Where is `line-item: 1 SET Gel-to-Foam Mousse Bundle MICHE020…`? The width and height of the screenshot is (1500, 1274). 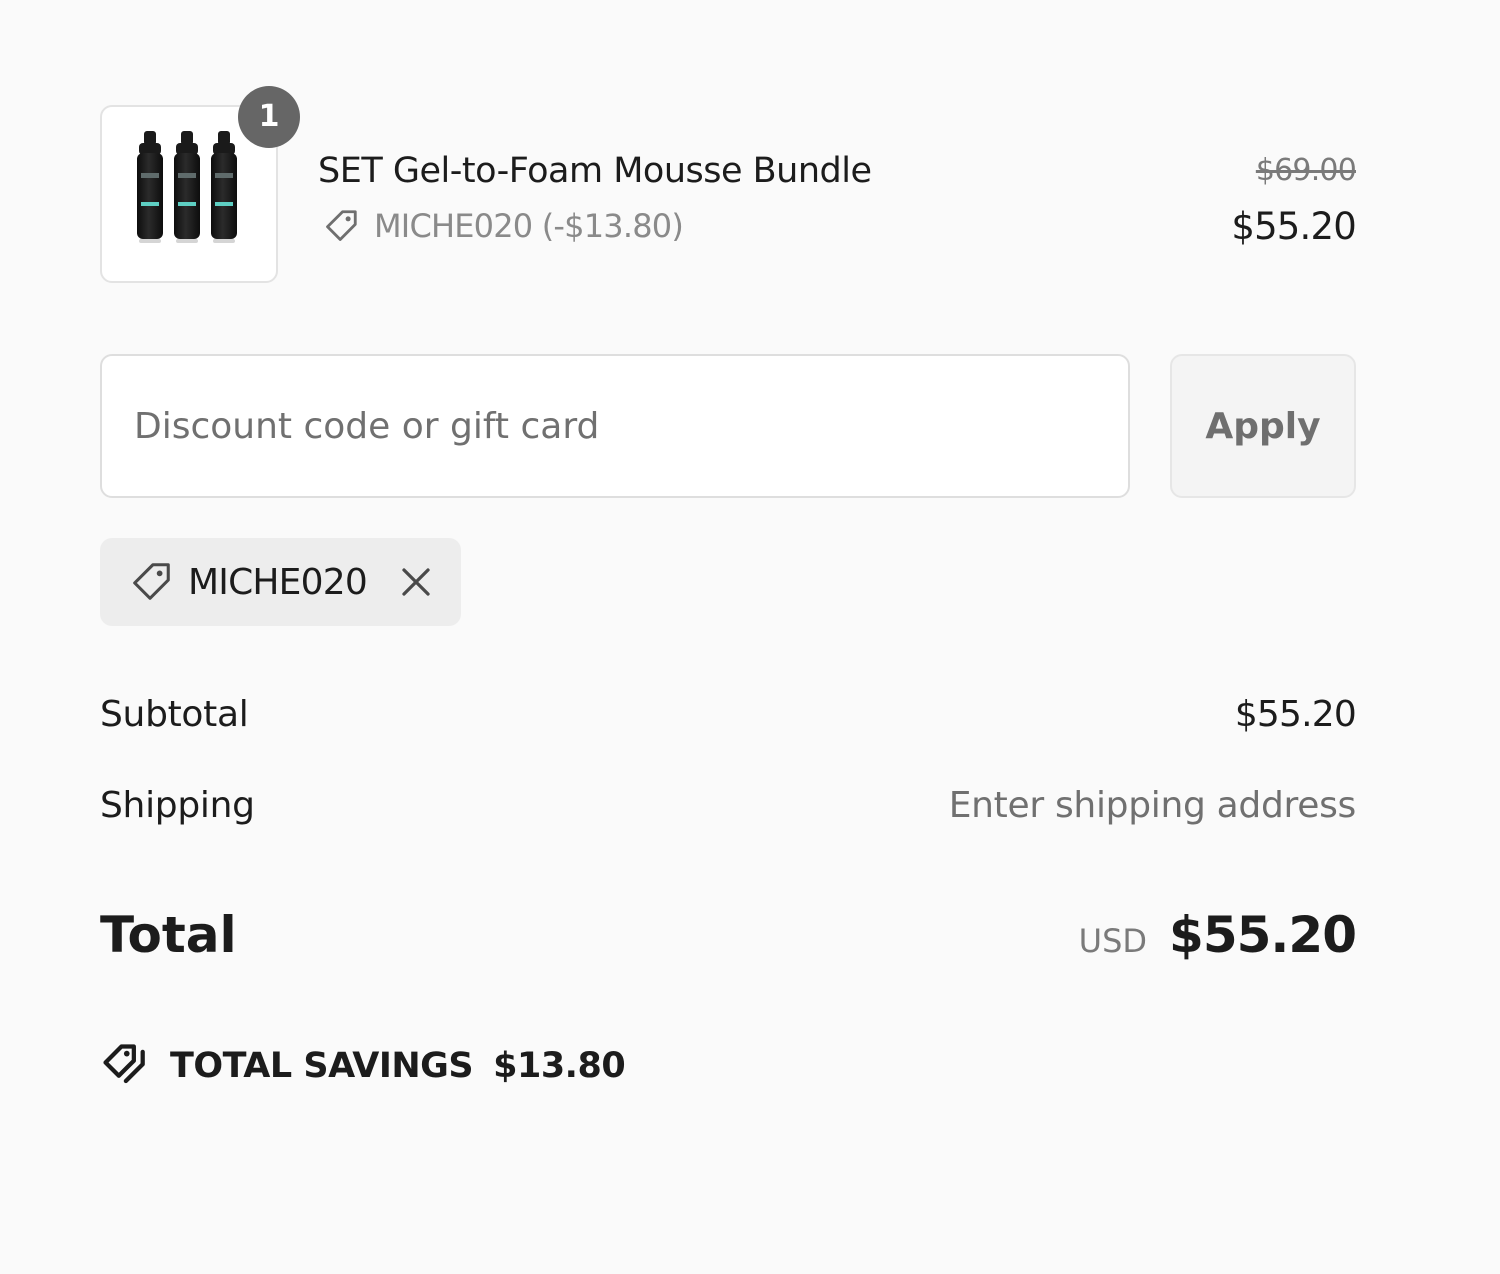
line-item: 1 SET Gel-to-Foam Mousse Bundle MICHE020… is located at coordinates (728, 186).